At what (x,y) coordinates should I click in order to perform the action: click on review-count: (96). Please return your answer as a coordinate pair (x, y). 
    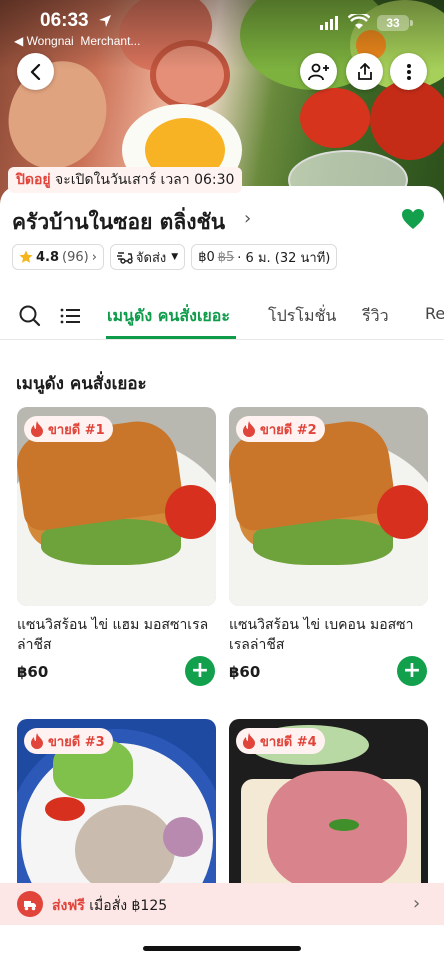
    Looking at the image, I should click on (75, 257).